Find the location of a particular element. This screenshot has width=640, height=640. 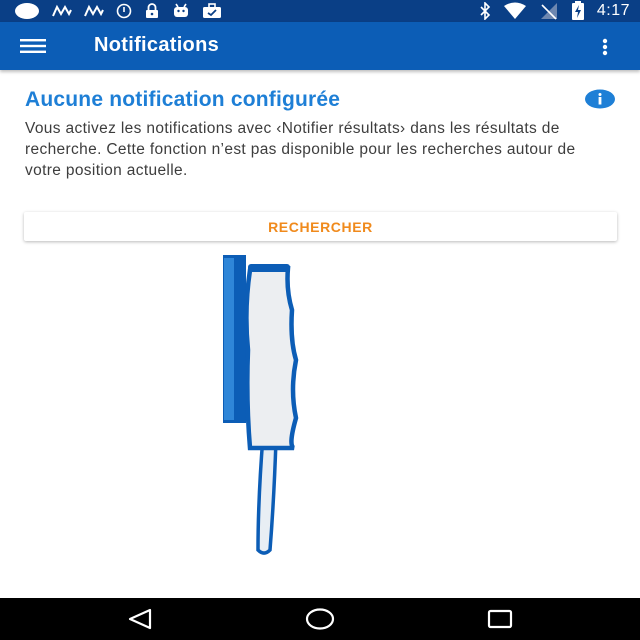

back-triangle-icon is located at coordinates (140, 619).